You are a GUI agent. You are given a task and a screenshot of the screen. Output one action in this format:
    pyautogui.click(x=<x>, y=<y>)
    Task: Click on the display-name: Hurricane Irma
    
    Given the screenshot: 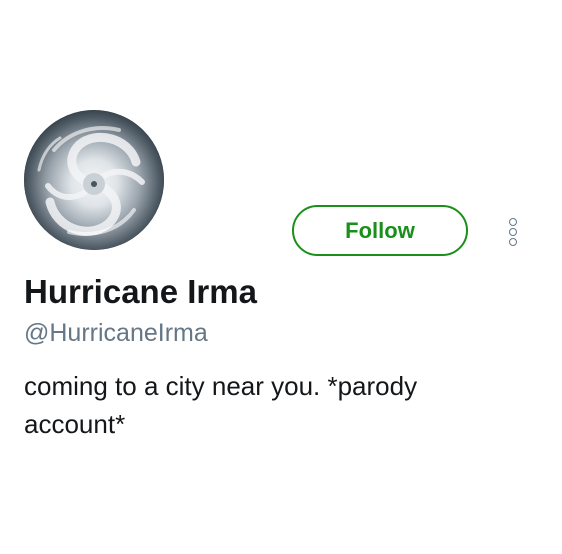 What is the action you would take?
    pyautogui.click(x=140, y=291)
    